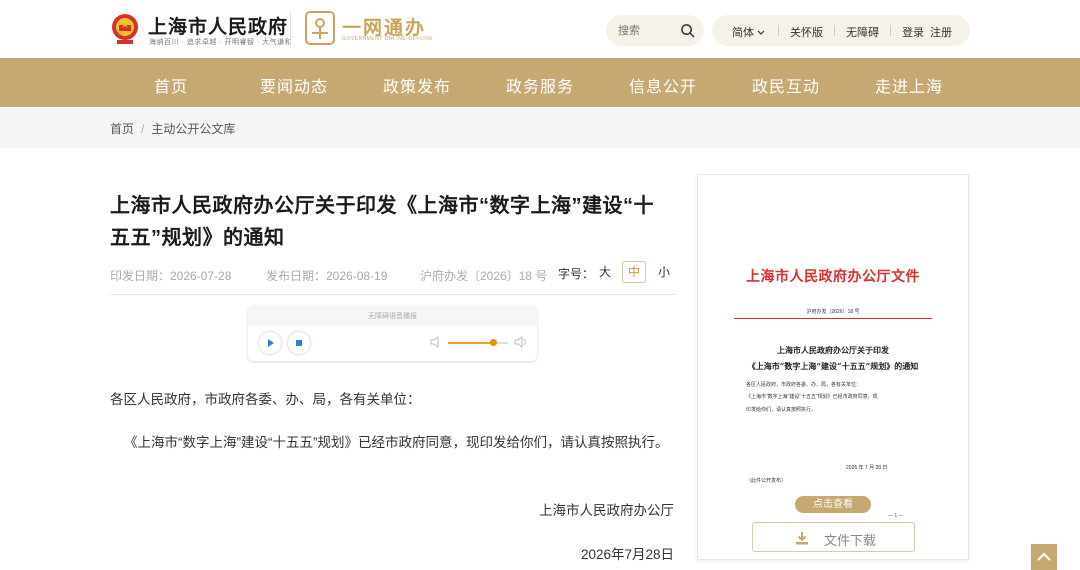 The image size is (1080, 570). I want to click on nav-item-policy: 政策发布, so click(417, 85).